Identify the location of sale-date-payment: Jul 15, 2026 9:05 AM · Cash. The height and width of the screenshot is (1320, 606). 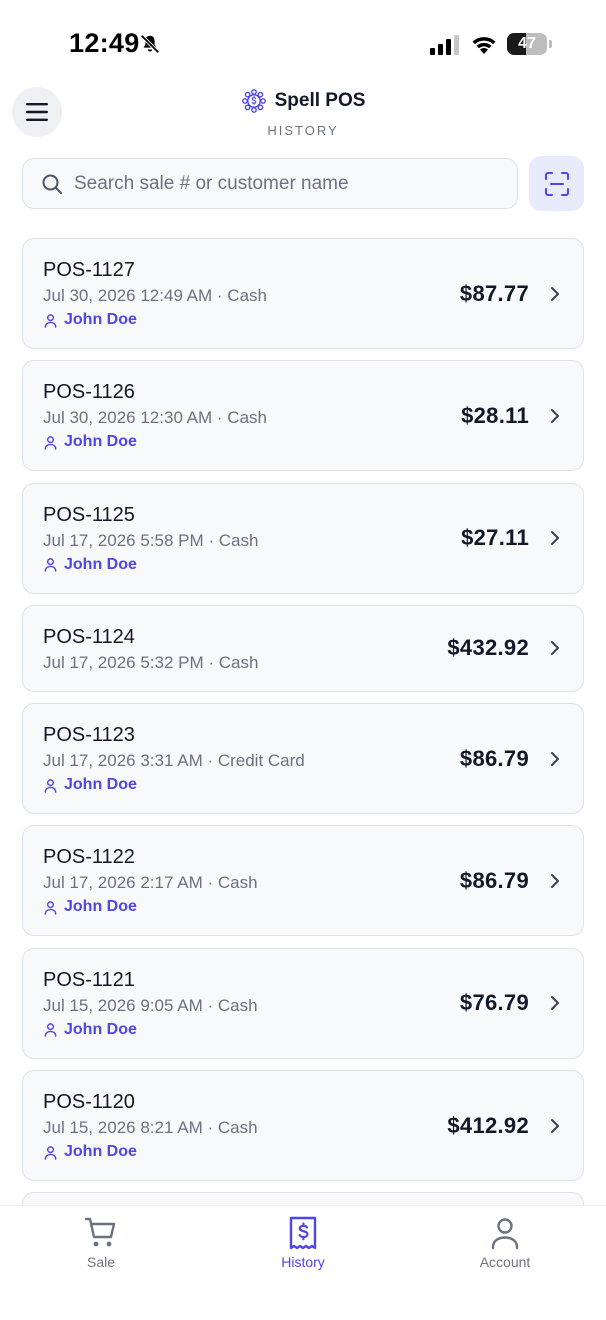
(150, 1005).